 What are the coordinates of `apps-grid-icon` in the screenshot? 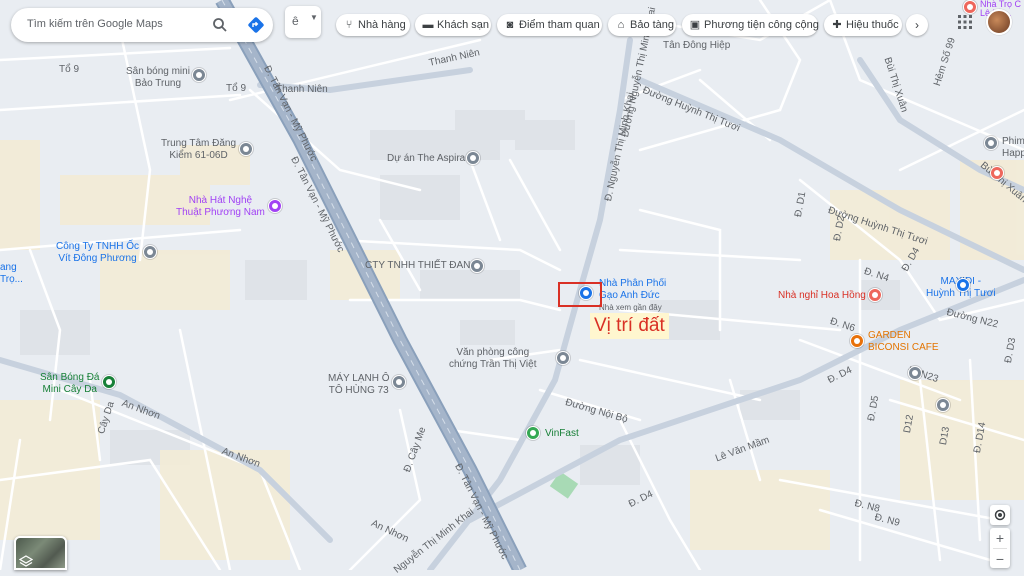 It's located at (965, 22).